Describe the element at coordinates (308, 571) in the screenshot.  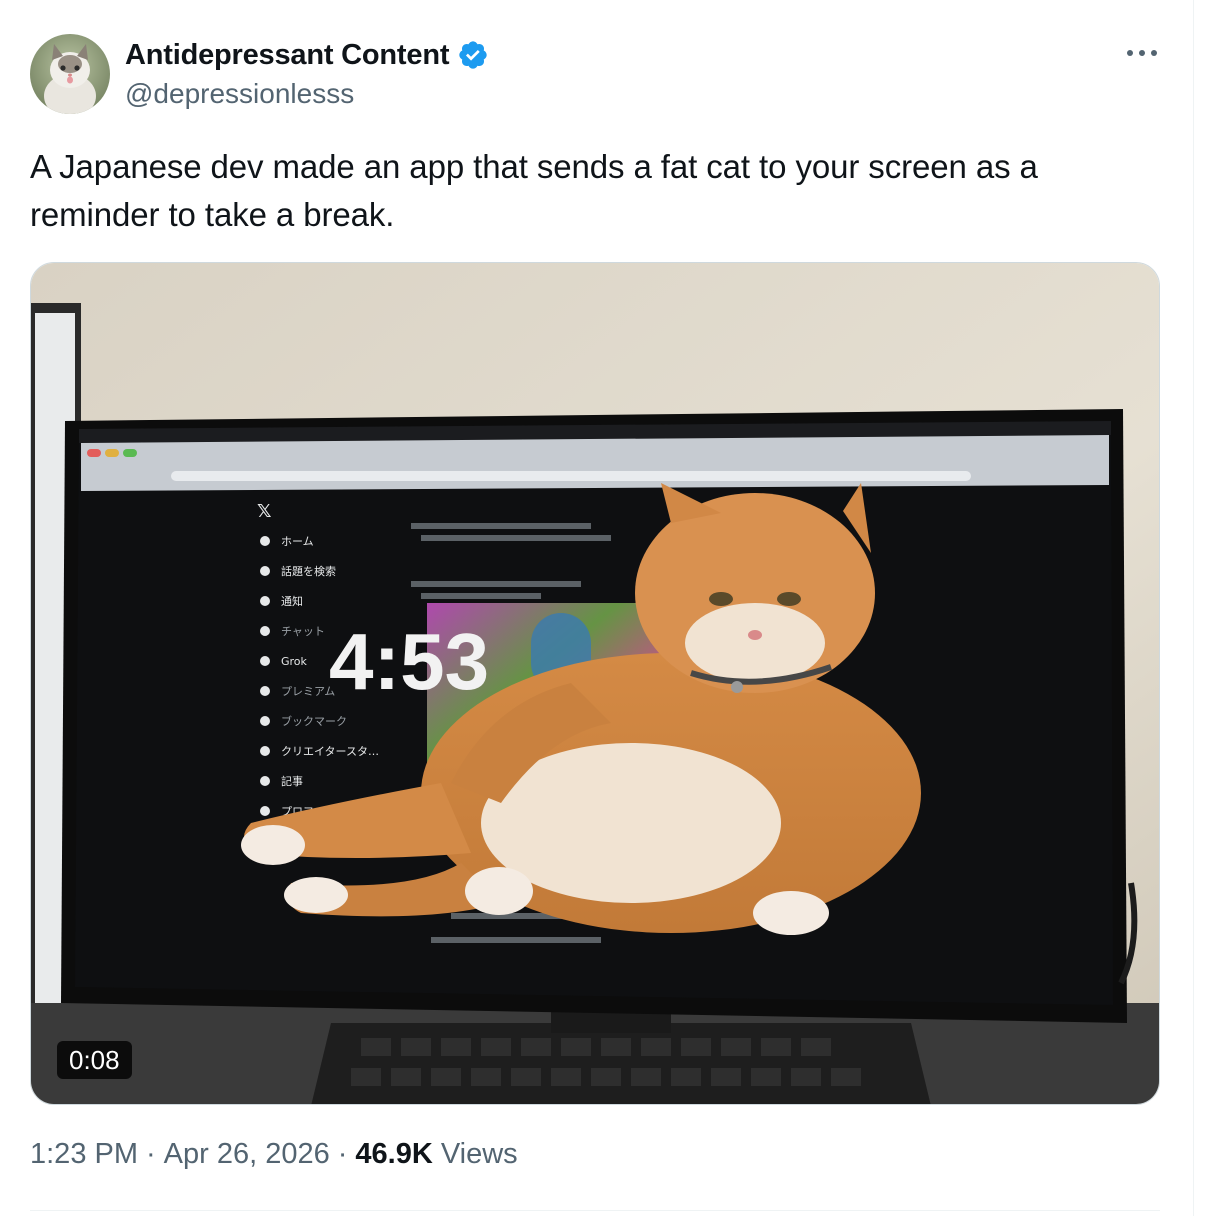
I see `screen-sidebar-item: 話題を検索` at that location.